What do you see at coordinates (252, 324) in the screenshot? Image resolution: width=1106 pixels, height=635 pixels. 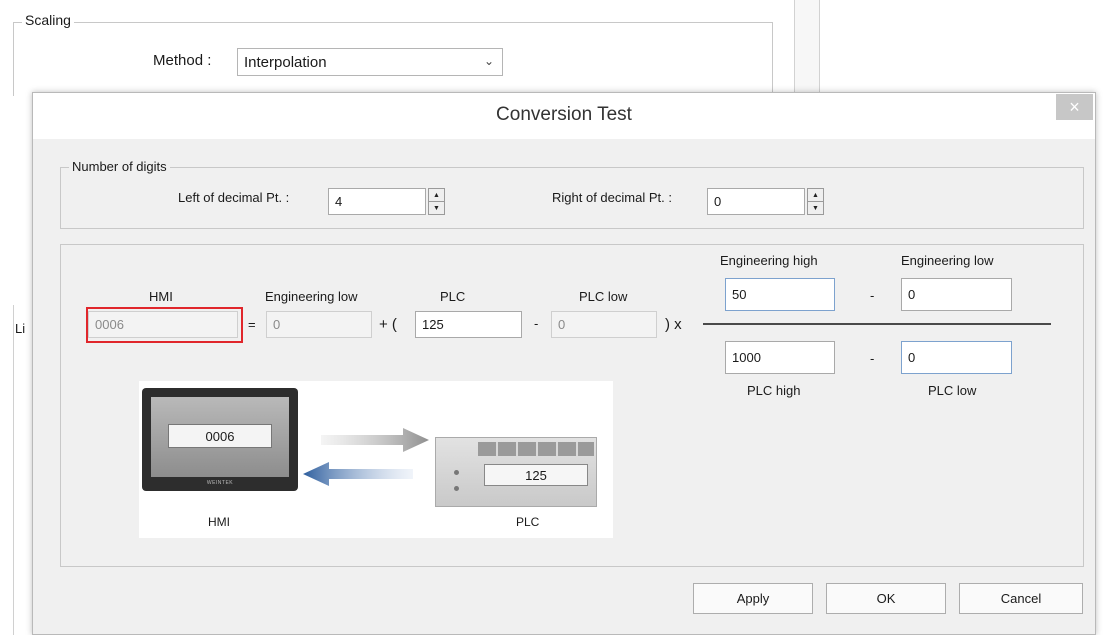 I see `equals-sign: =` at bounding box center [252, 324].